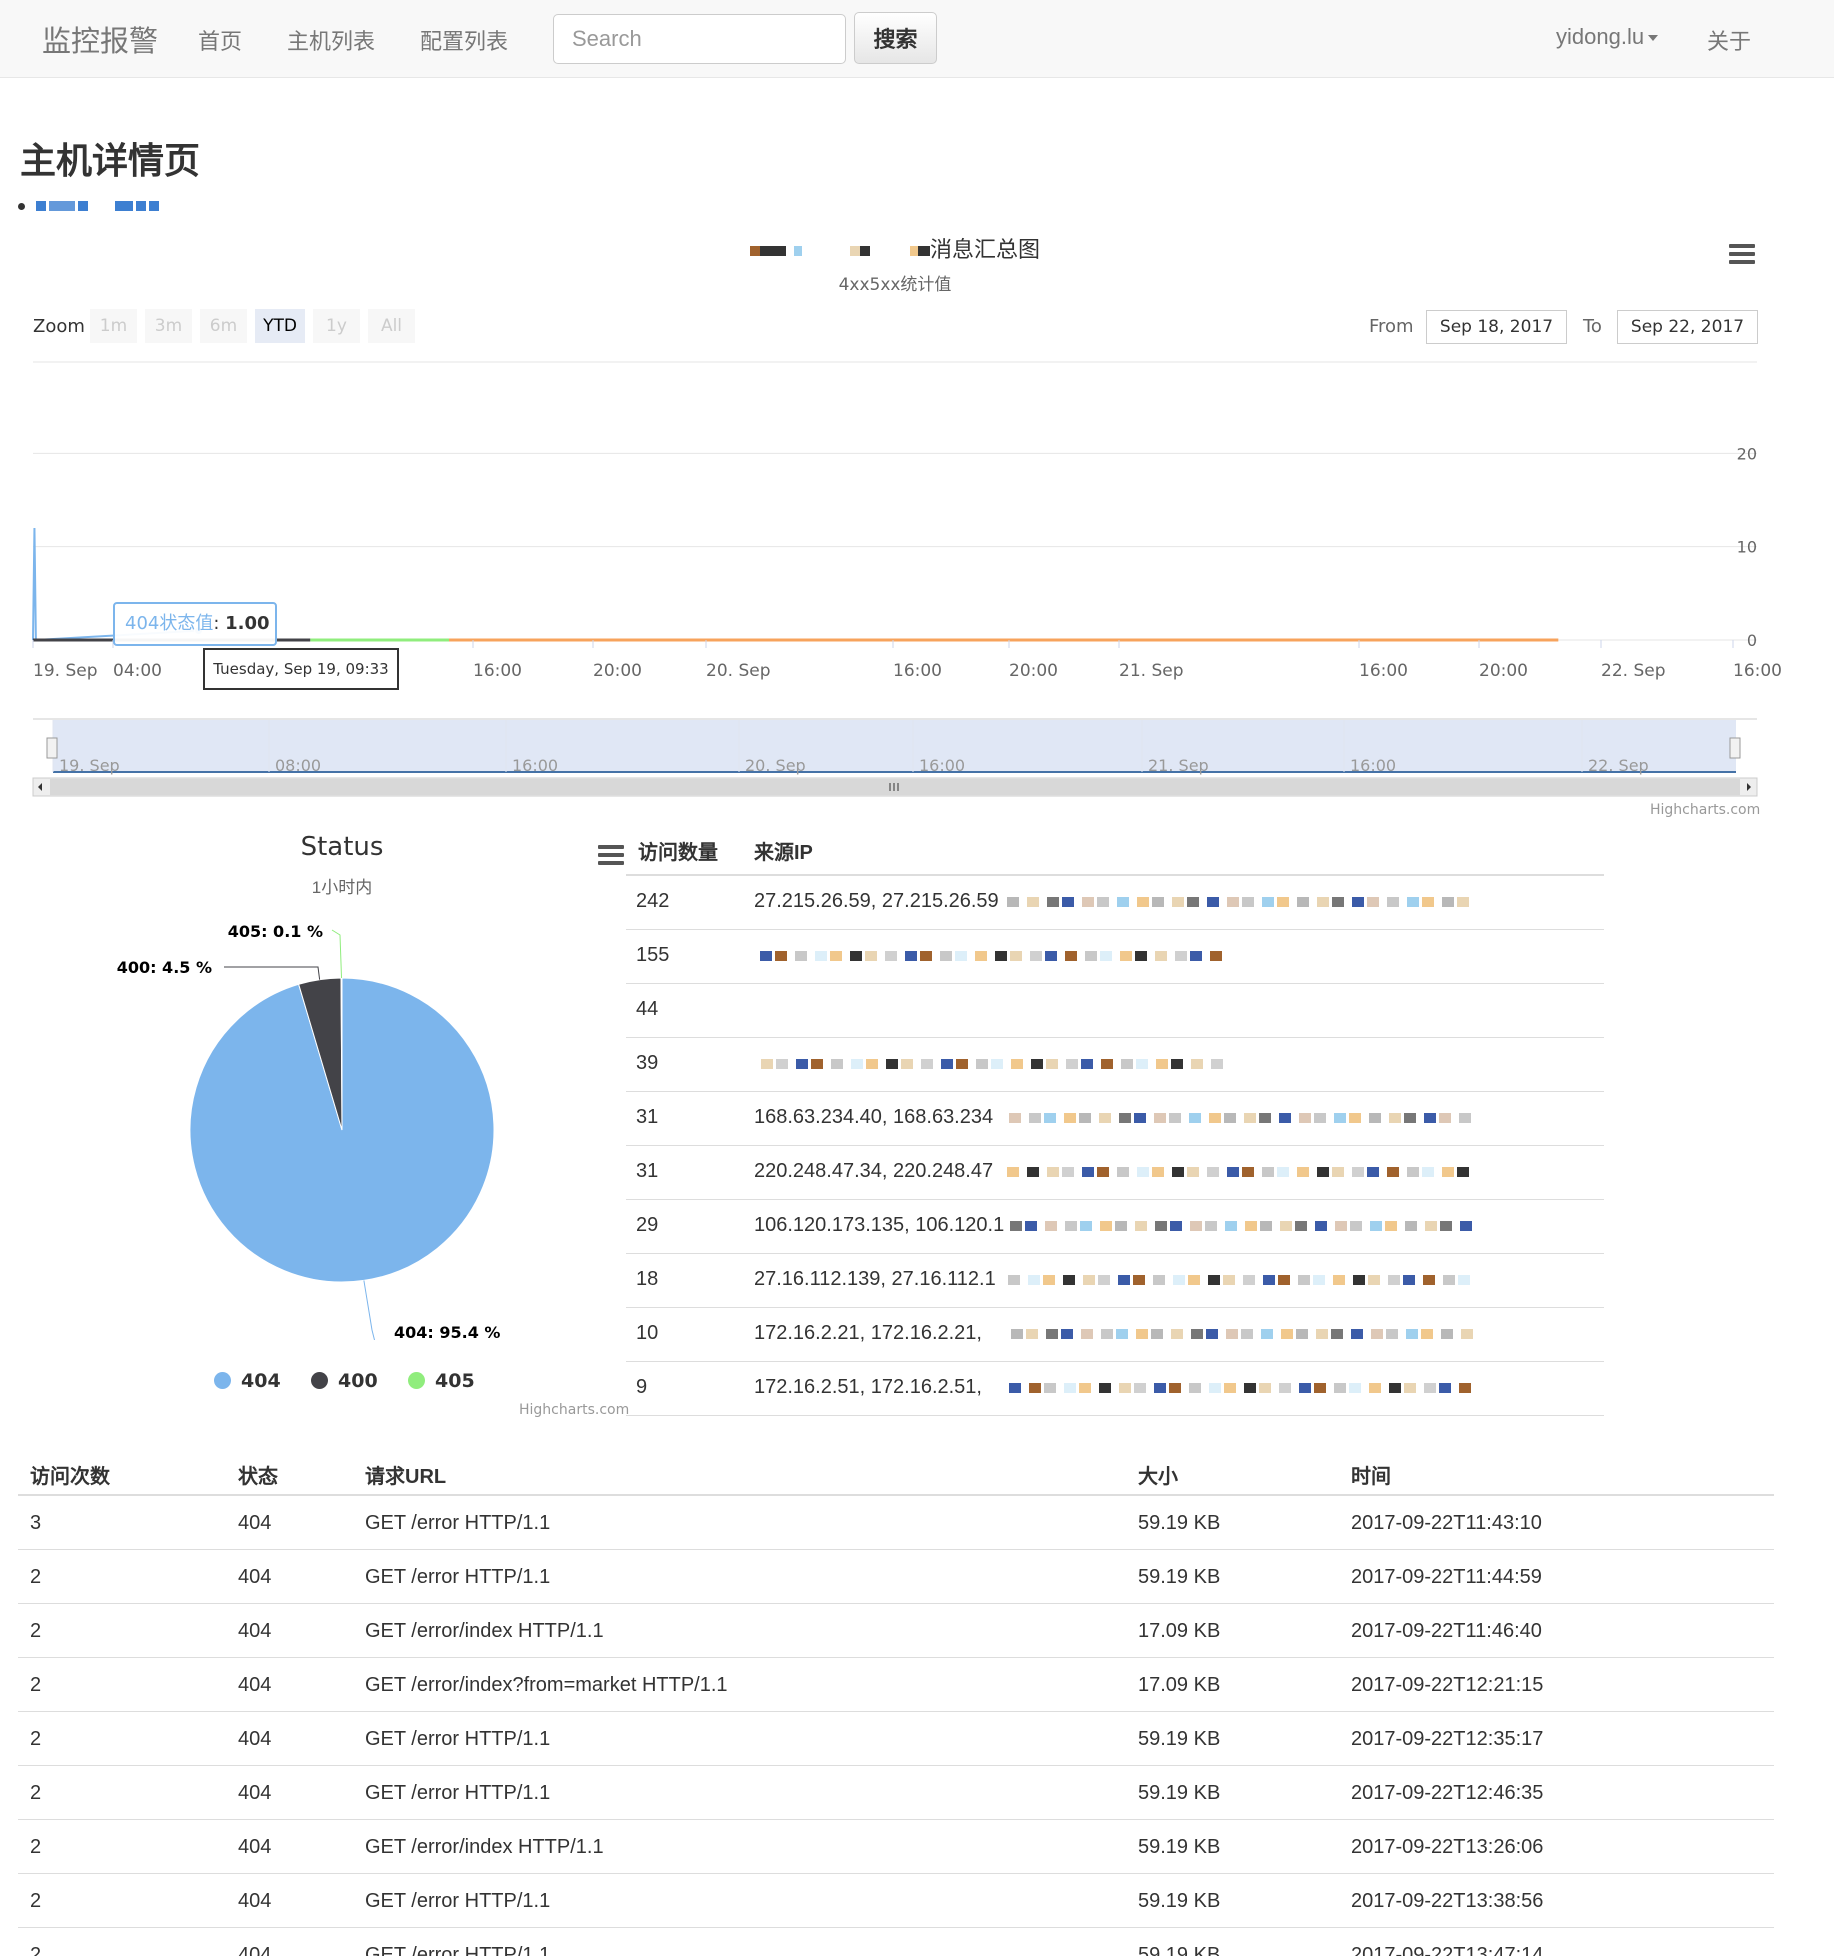 The width and height of the screenshot is (1834, 1956). What do you see at coordinates (391, 326) in the screenshot?
I see `zoom-all-button: All` at bounding box center [391, 326].